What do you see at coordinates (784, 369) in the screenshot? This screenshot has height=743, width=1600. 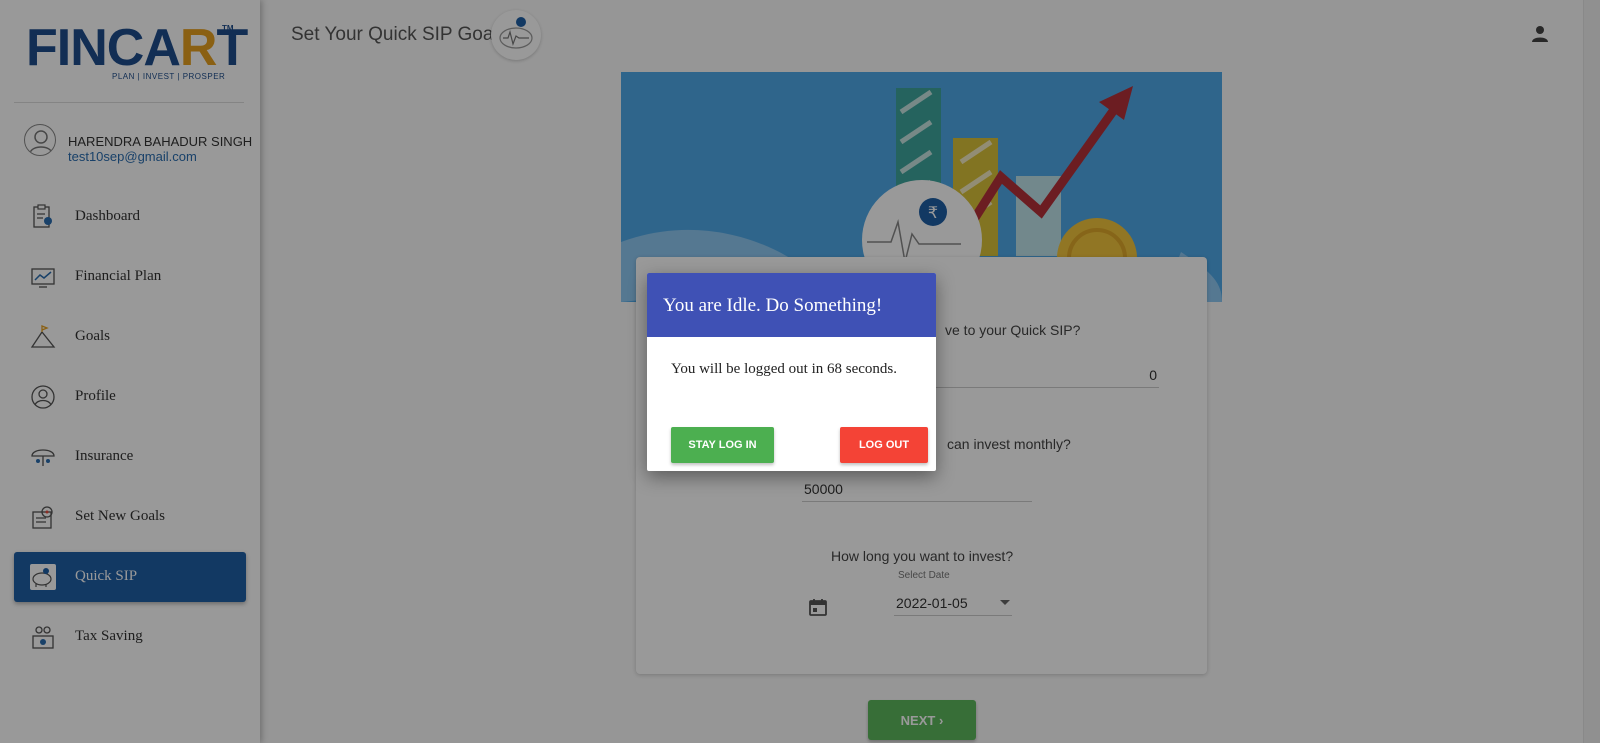 I see `dialog-message: You will be logged out in 68 seconds.` at bounding box center [784, 369].